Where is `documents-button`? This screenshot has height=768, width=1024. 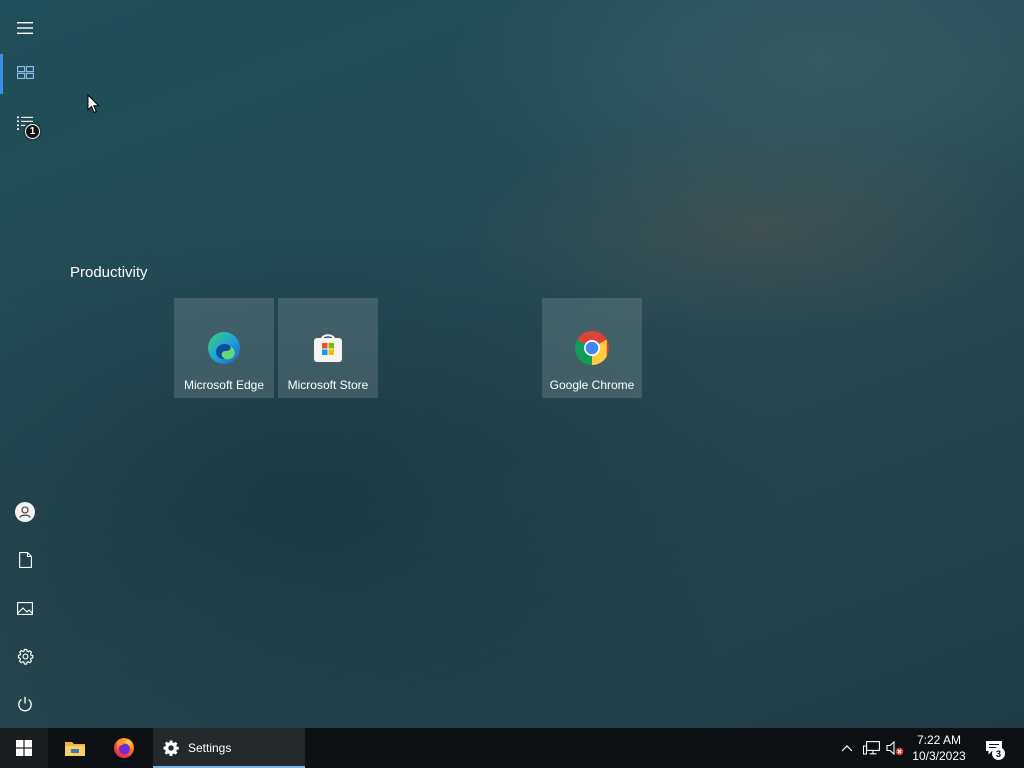 documents-button is located at coordinates (25, 560).